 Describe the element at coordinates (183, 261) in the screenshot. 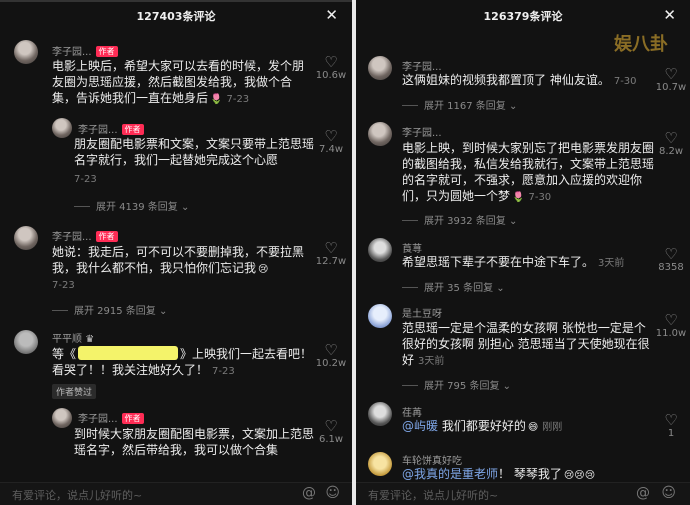

I see `comment-text: 她说：我走后，可不可以不要删掉我，不要拉黑我，我什么都不怕，我只怕你们忘记我 😢` at that location.